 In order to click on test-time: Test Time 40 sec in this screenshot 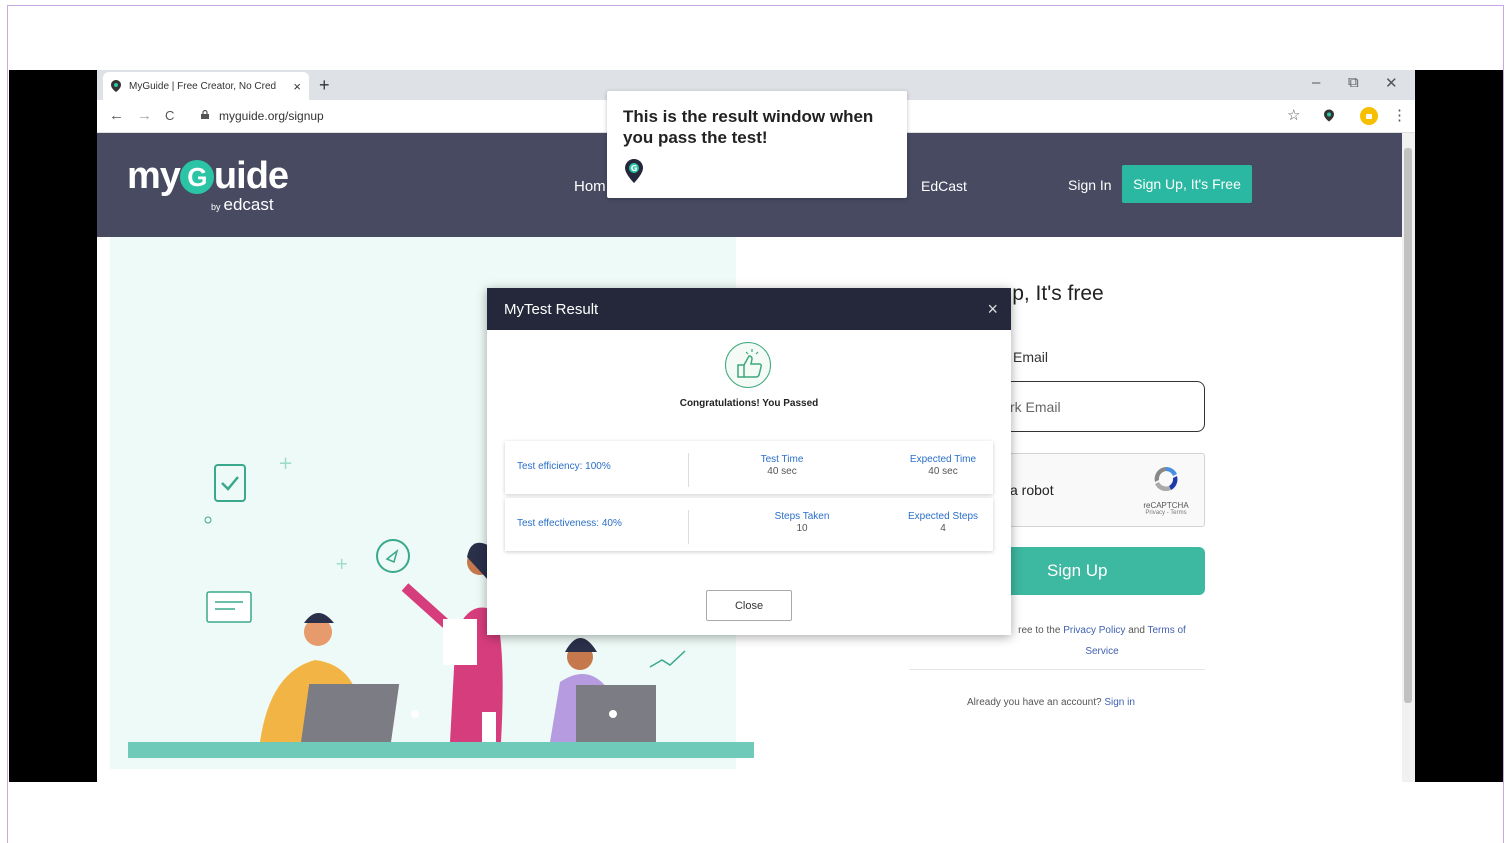, I will do `click(782, 466)`.